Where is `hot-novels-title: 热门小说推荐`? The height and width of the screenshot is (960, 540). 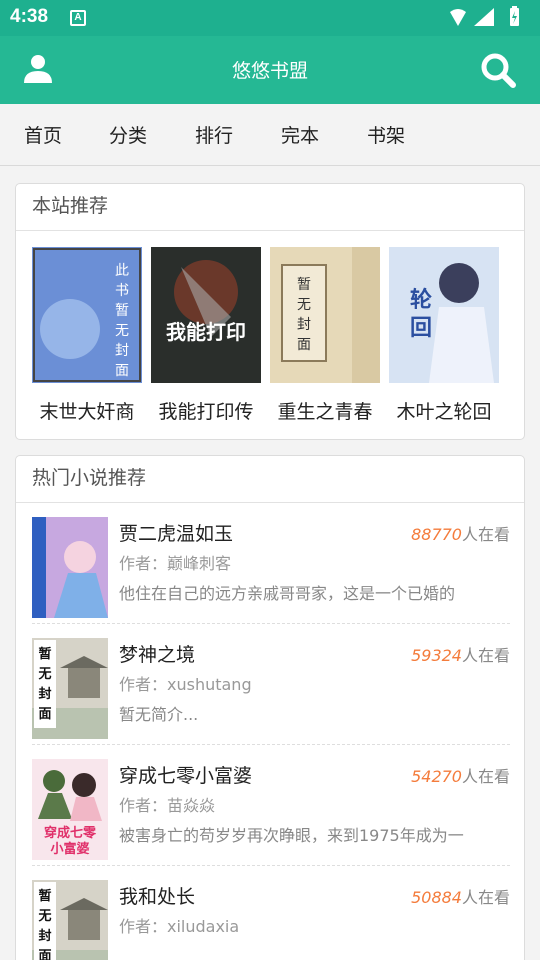 hot-novels-title: 热门小说推荐 is located at coordinates (270, 479).